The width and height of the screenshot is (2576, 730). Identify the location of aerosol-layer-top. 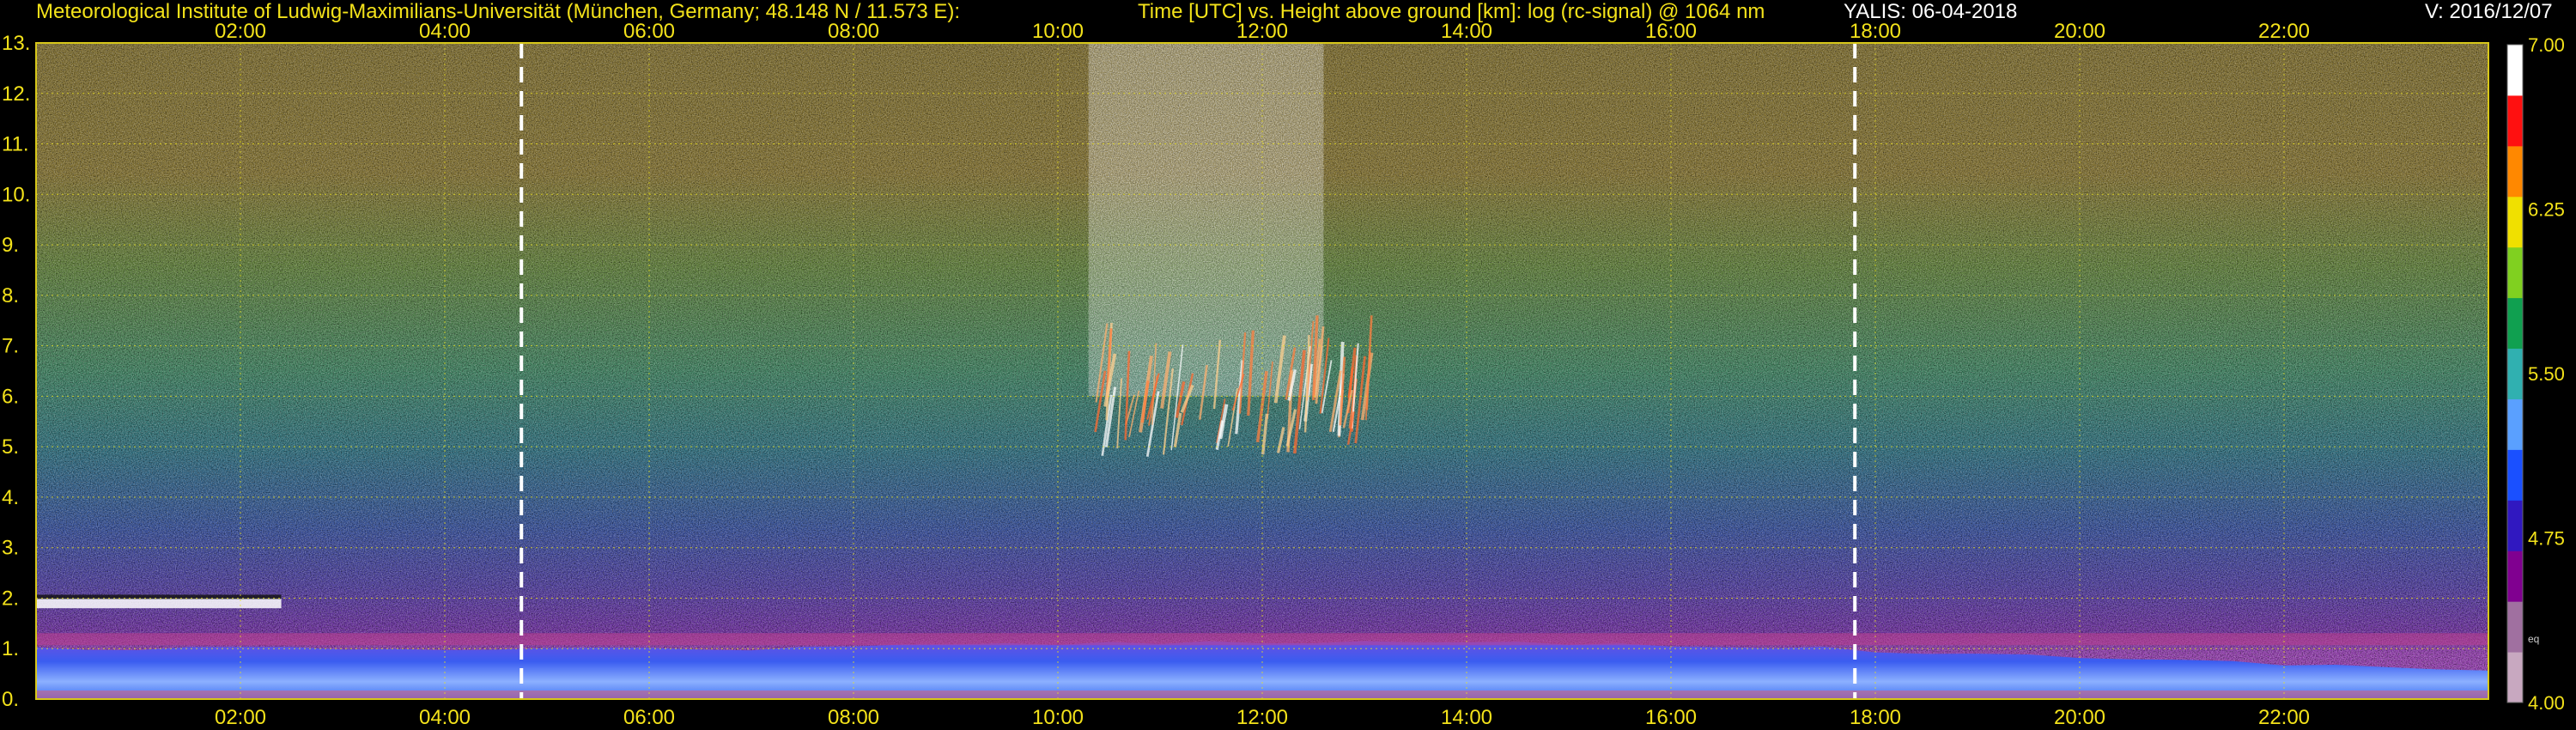
(1262, 639).